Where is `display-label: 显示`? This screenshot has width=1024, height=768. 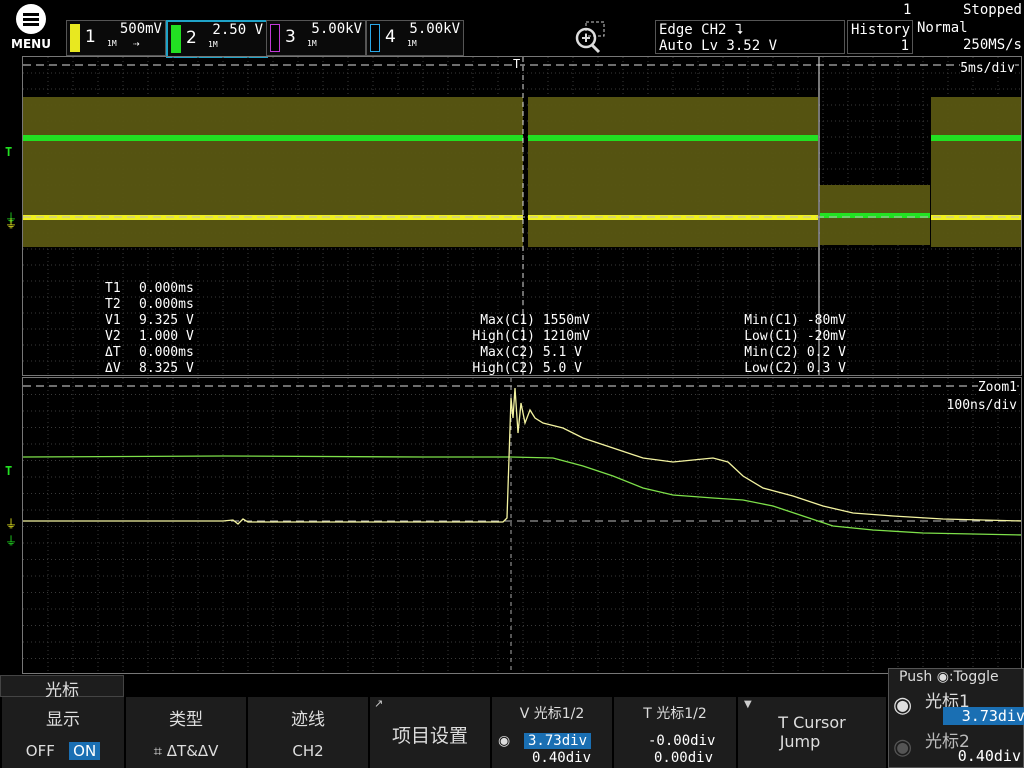
display-label: 显示 is located at coordinates (63, 720).